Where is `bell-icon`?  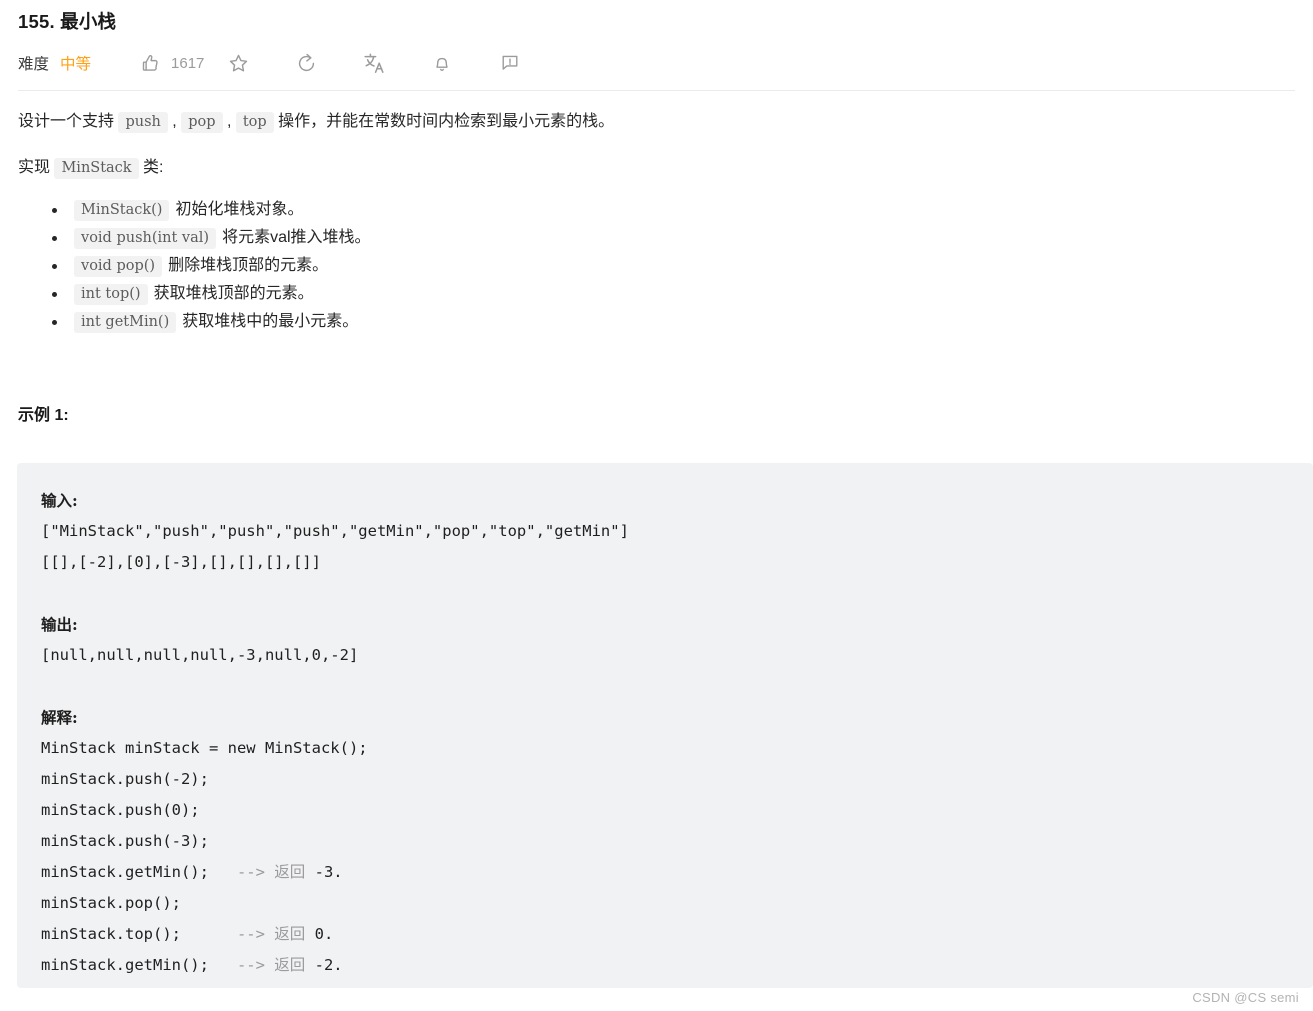
bell-icon is located at coordinates (442, 63).